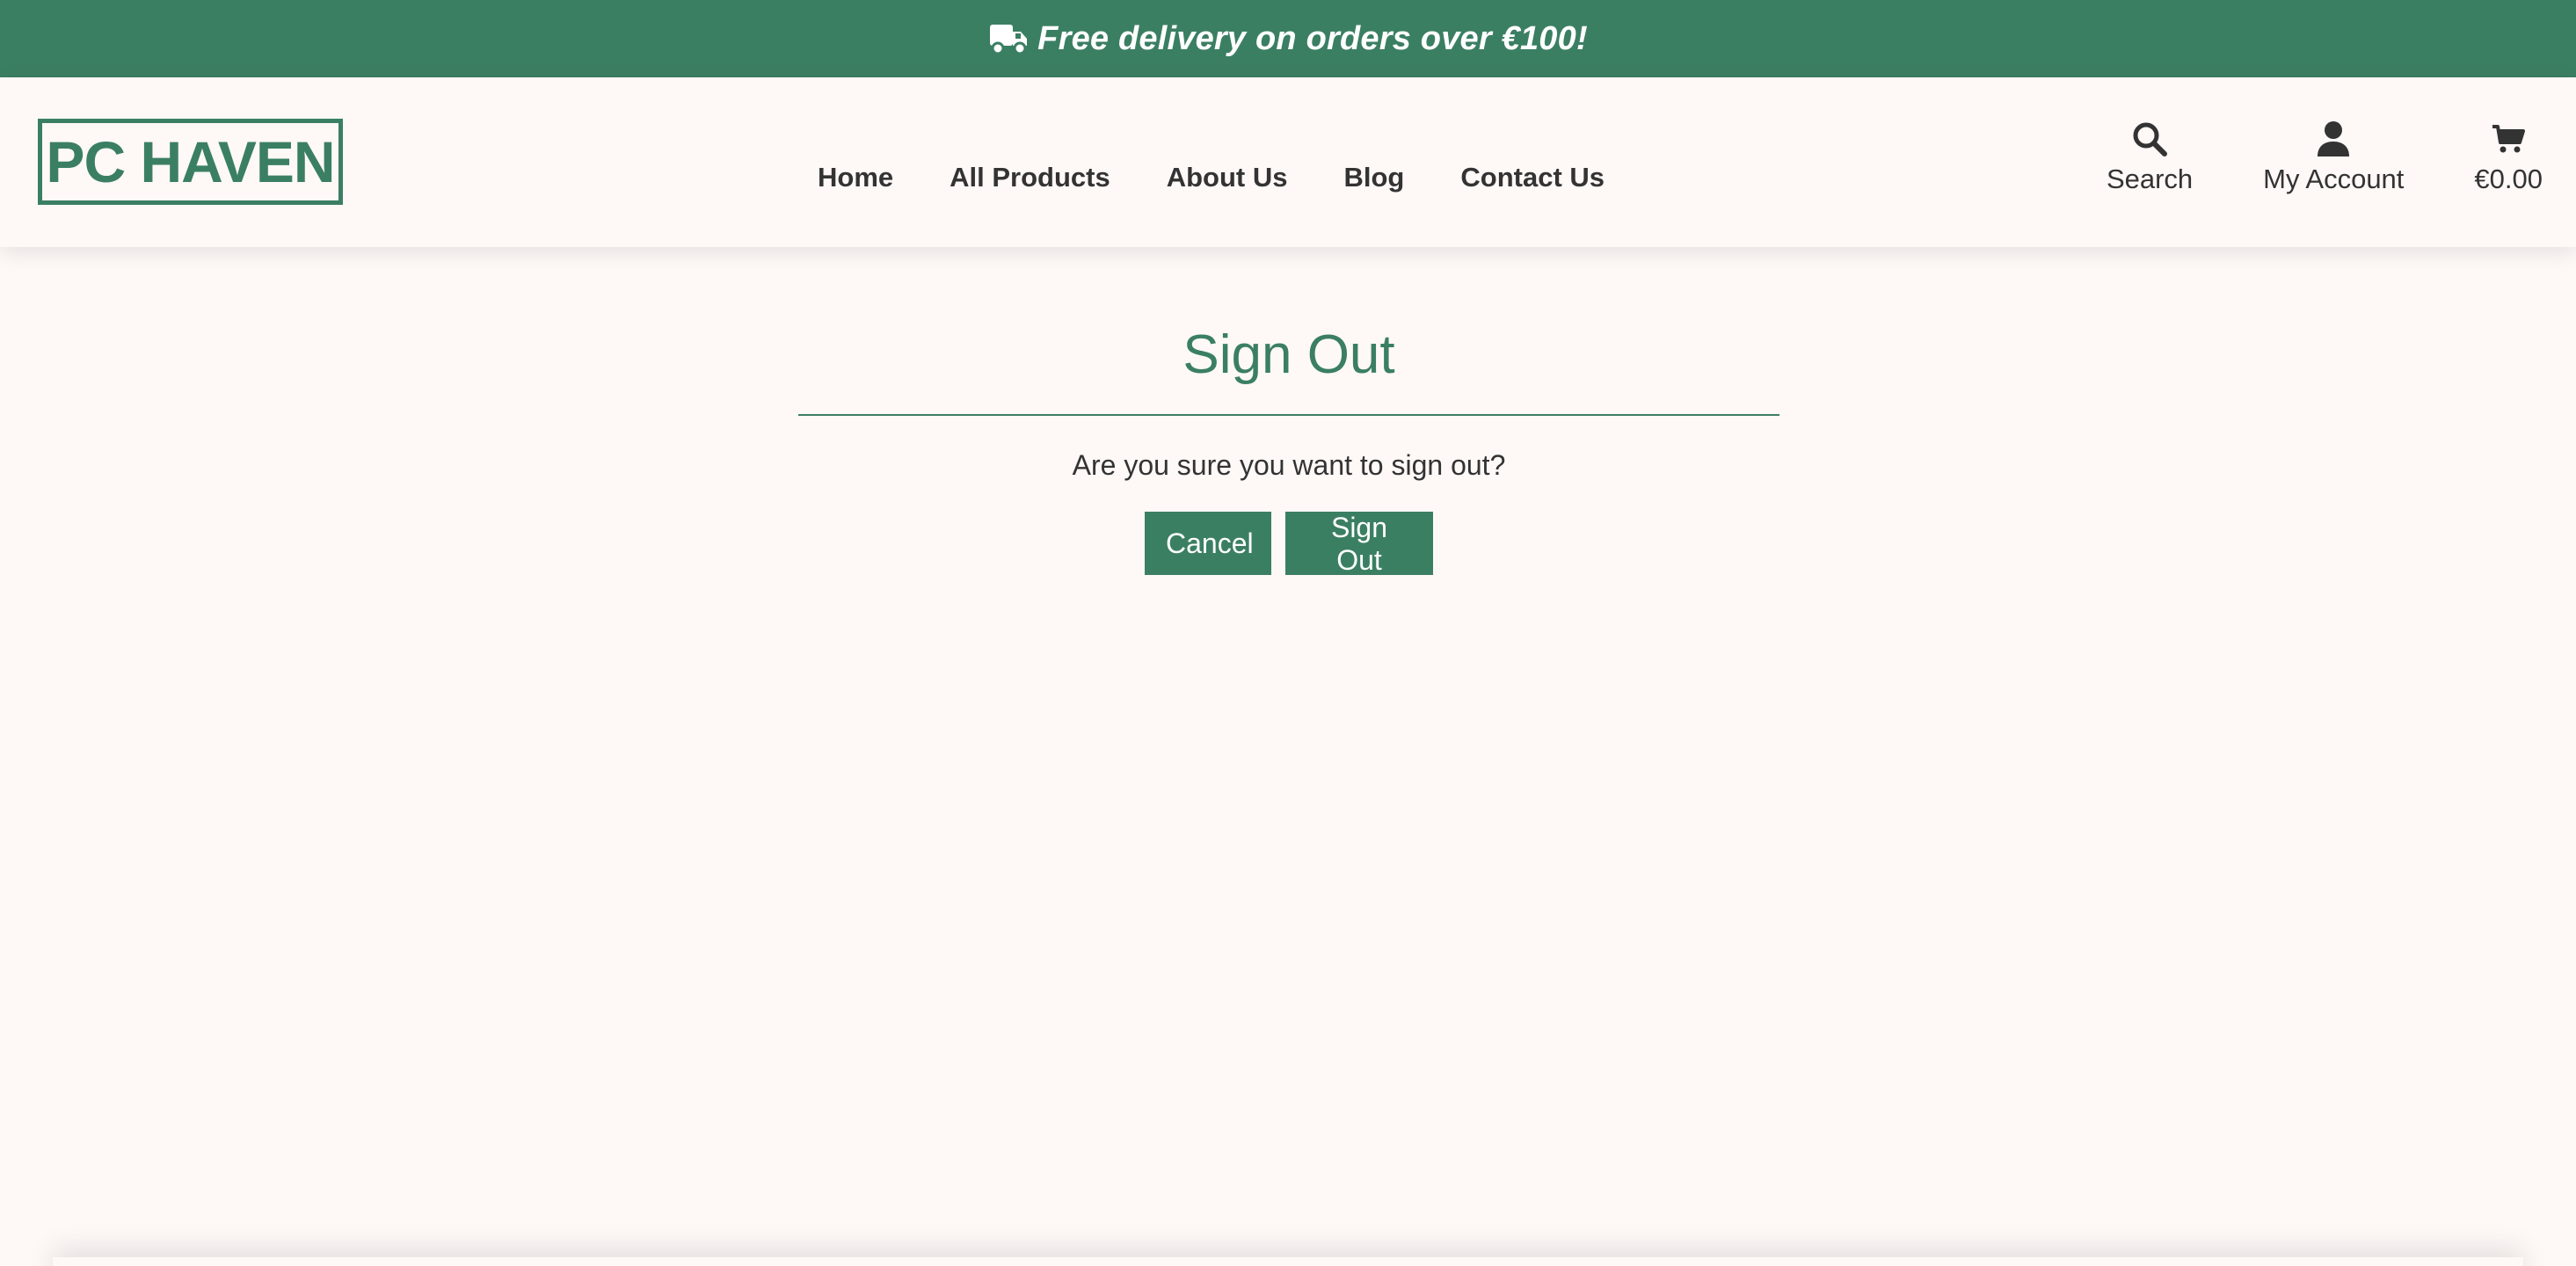 This screenshot has height=1266, width=2576. I want to click on cart-button: €0.00, so click(2508, 157).